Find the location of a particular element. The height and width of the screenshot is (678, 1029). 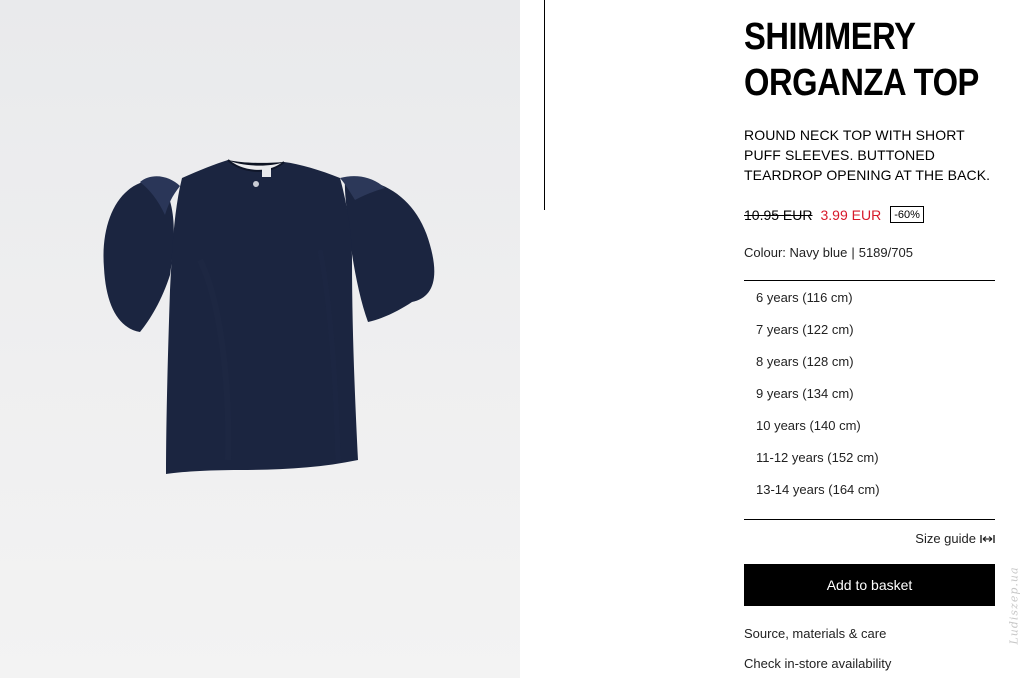

size-option: 8 years (128 cm) is located at coordinates (869, 369).